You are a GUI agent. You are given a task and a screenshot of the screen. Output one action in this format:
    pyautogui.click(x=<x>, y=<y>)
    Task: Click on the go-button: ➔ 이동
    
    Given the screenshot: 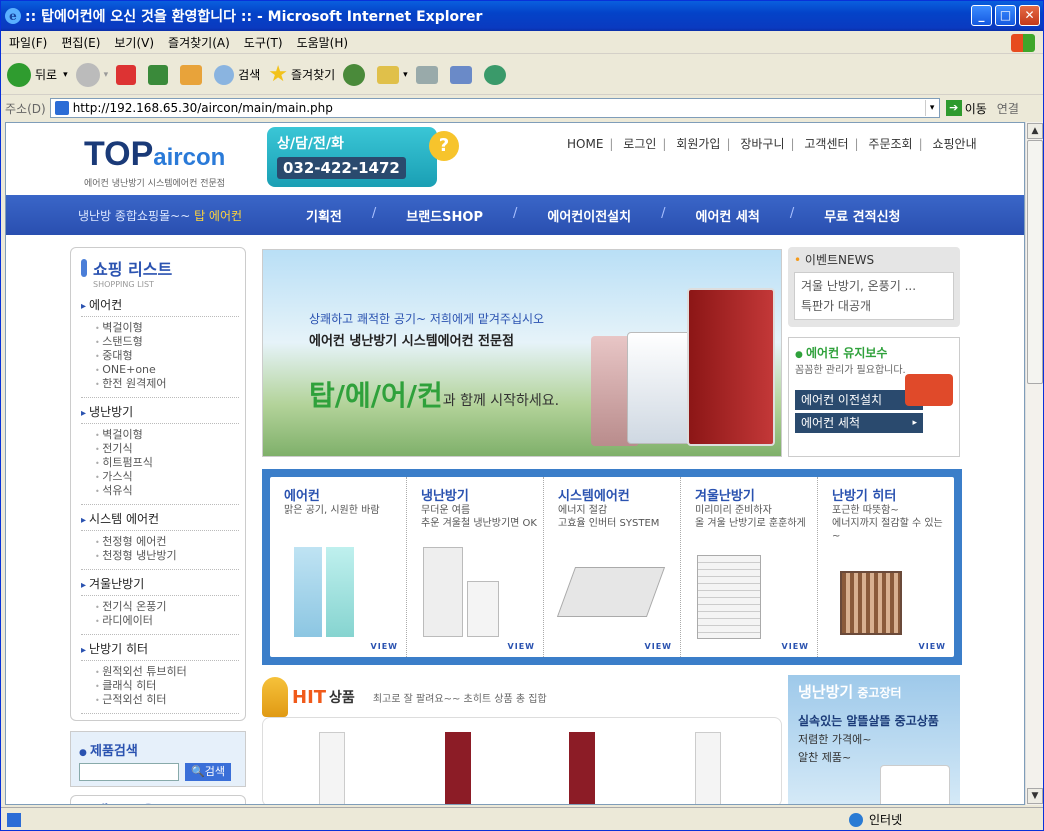 What is the action you would take?
    pyautogui.click(x=966, y=108)
    